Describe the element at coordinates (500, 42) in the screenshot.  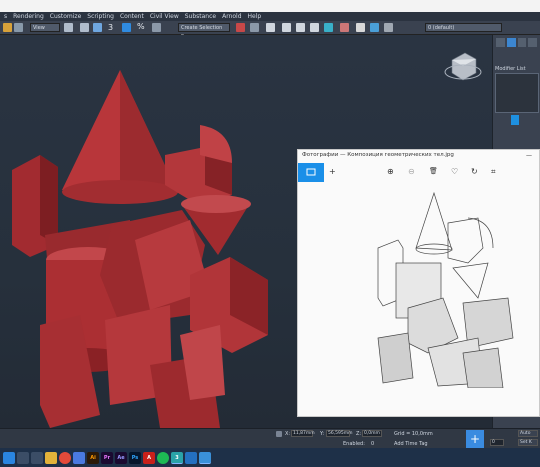
I see `create-tab` at that location.